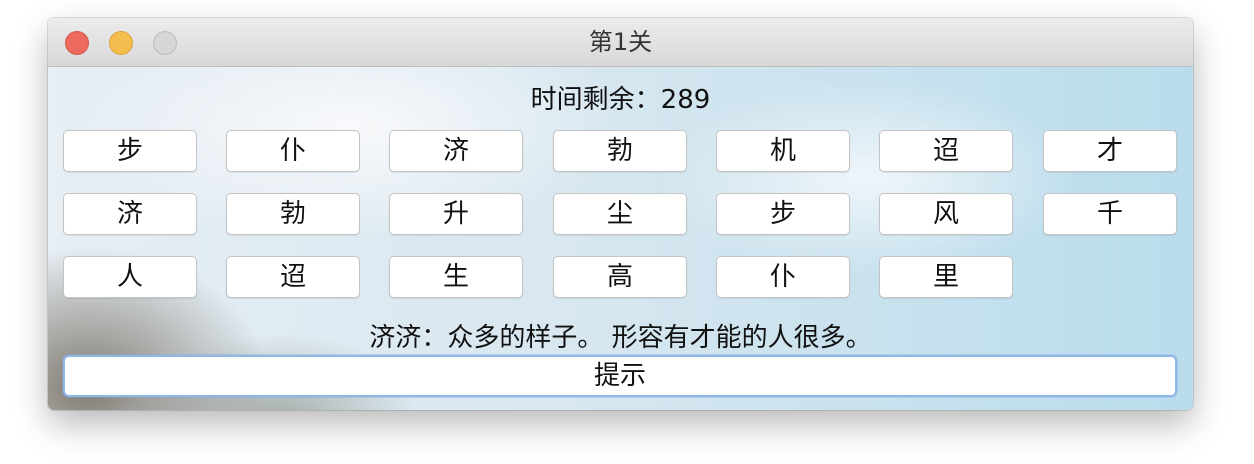  I want to click on char-tile: 尘, so click(620, 214).